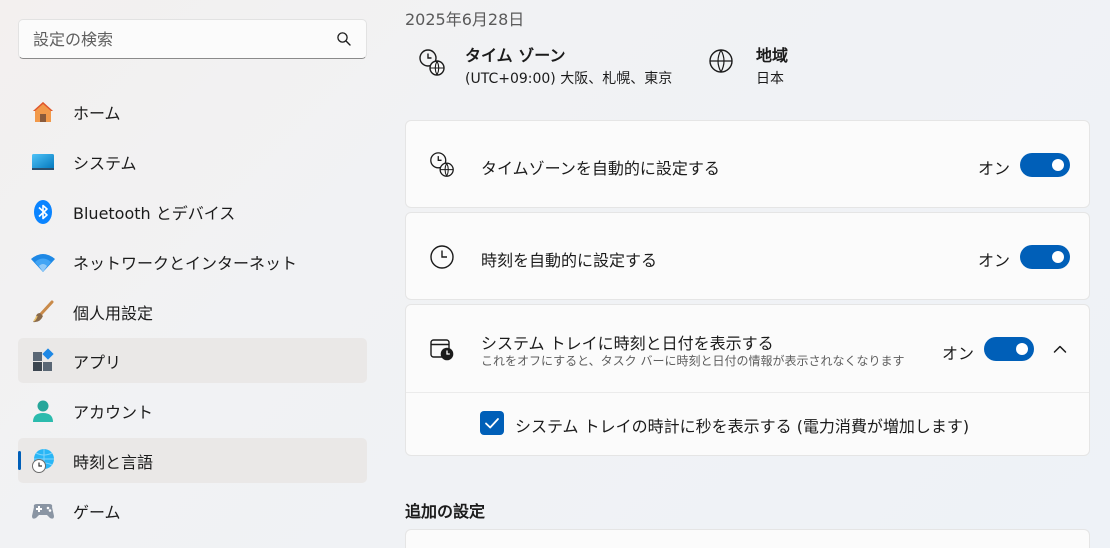 This screenshot has height=548, width=1110. What do you see at coordinates (105, 163) in the screenshot?
I see `sidebar-item-label: システム` at bounding box center [105, 163].